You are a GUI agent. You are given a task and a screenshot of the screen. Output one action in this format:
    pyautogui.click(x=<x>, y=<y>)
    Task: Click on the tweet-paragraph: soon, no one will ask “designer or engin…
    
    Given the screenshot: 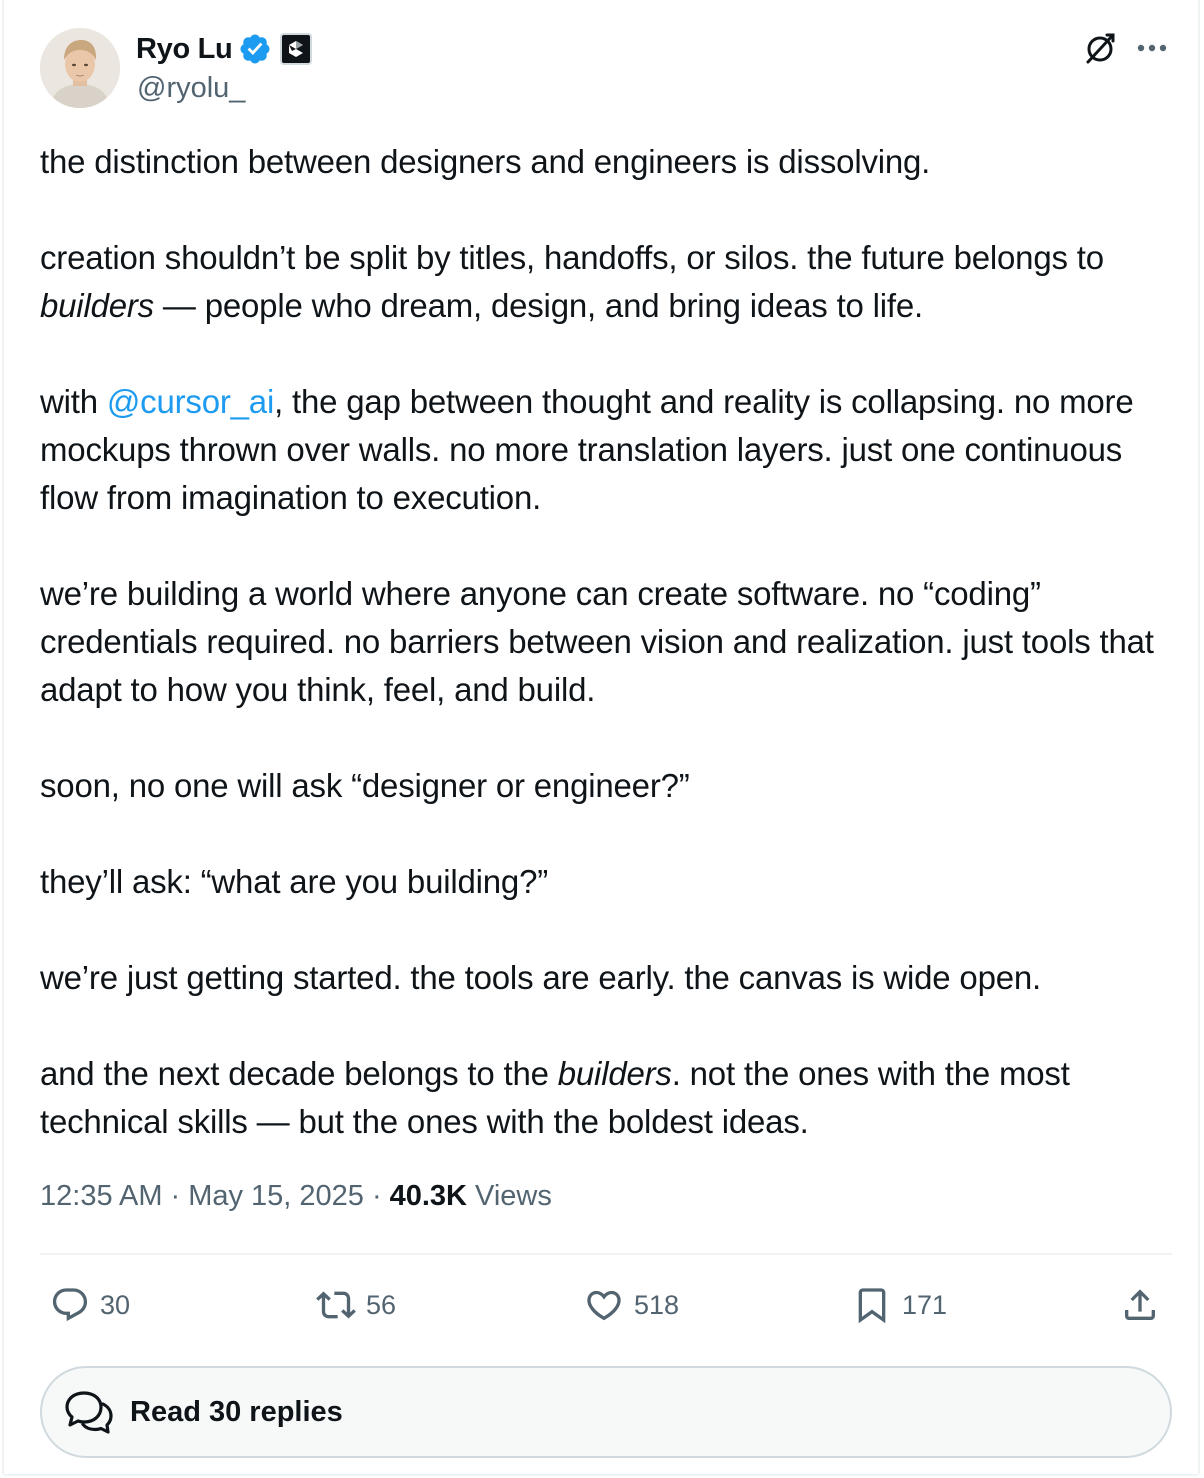 What is the action you would take?
    pyautogui.click(x=365, y=785)
    